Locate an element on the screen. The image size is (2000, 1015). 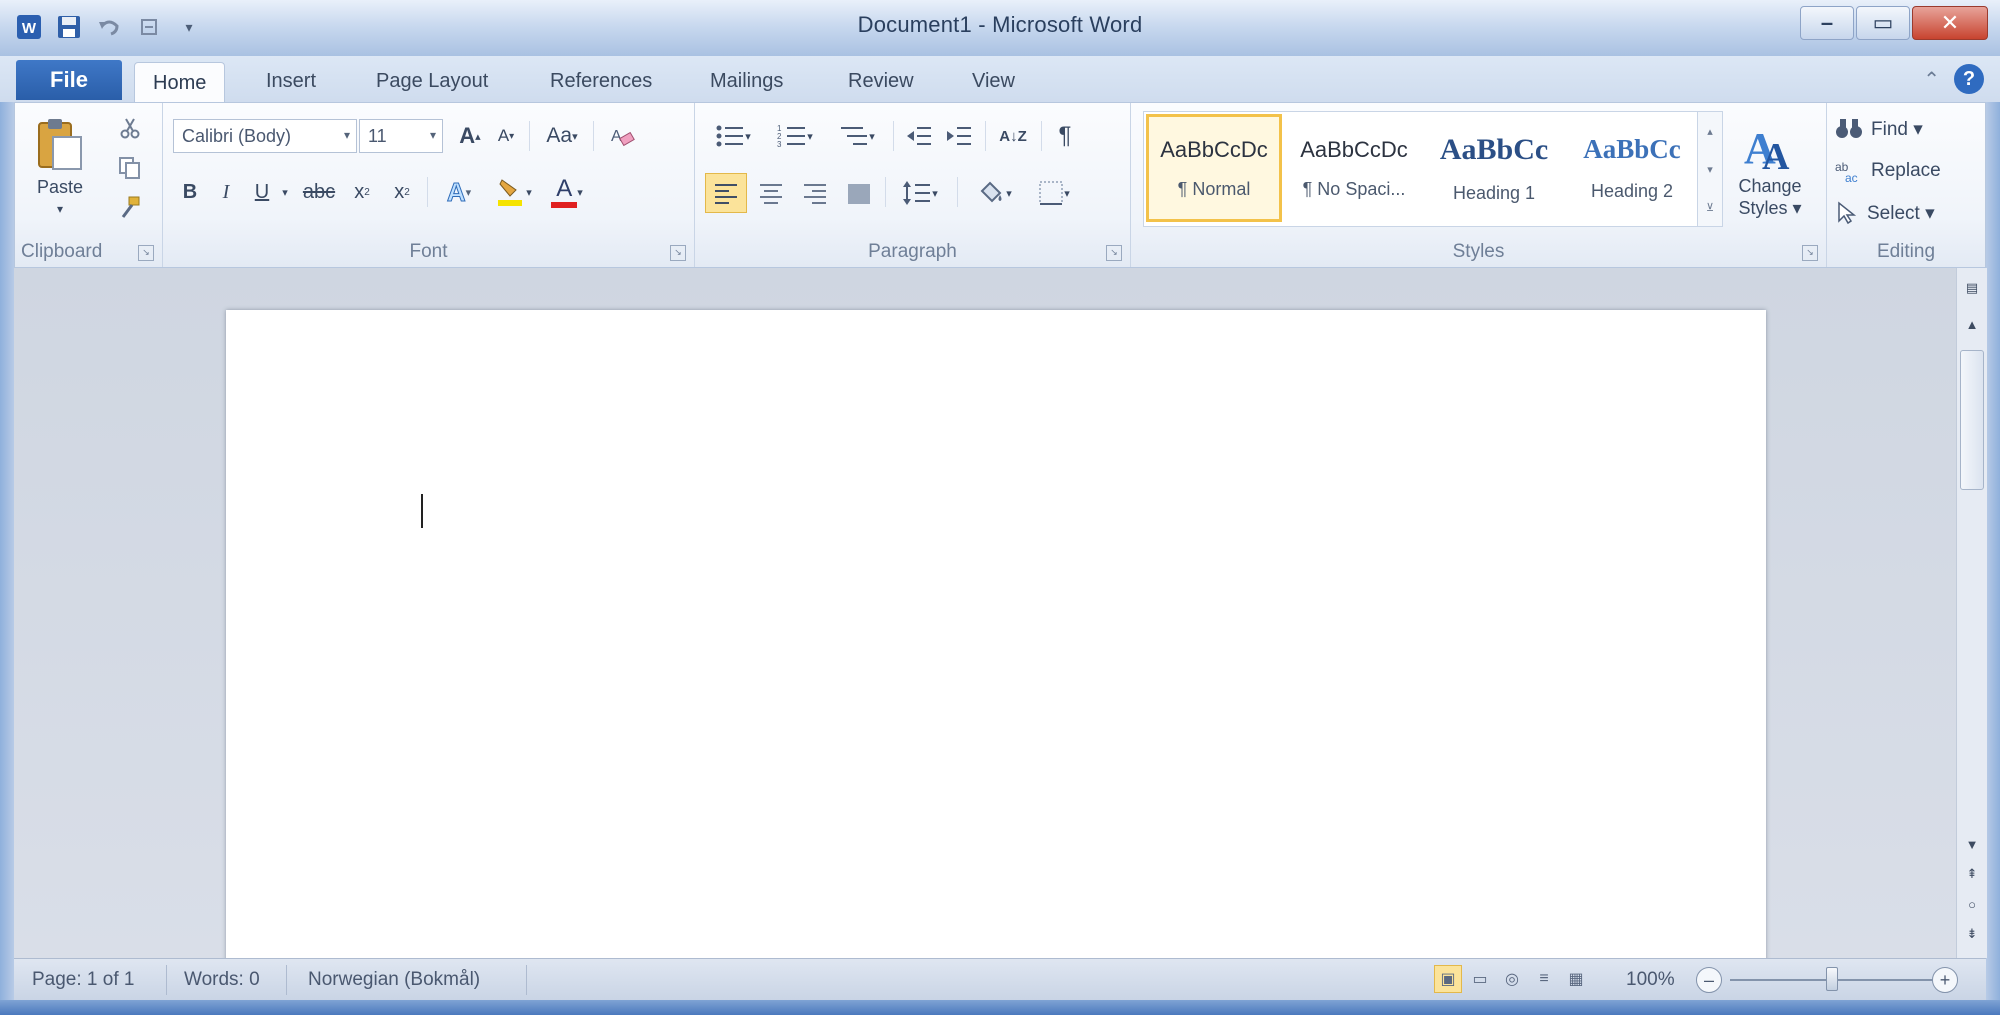
copy-icon is located at coordinates (130, 168).